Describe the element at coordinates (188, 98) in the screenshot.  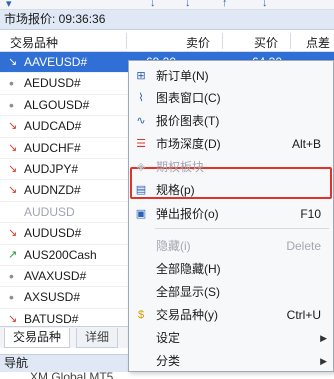
I see `menu-item-label: 图表窗口(C)` at that location.